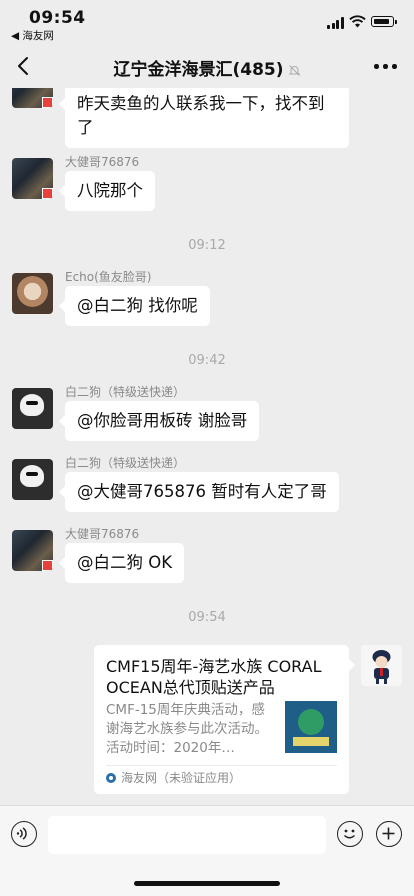  What do you see at coordinates (336, 23) in the screenshot?
I see `signal-icon` at bounding box center [336, 23].